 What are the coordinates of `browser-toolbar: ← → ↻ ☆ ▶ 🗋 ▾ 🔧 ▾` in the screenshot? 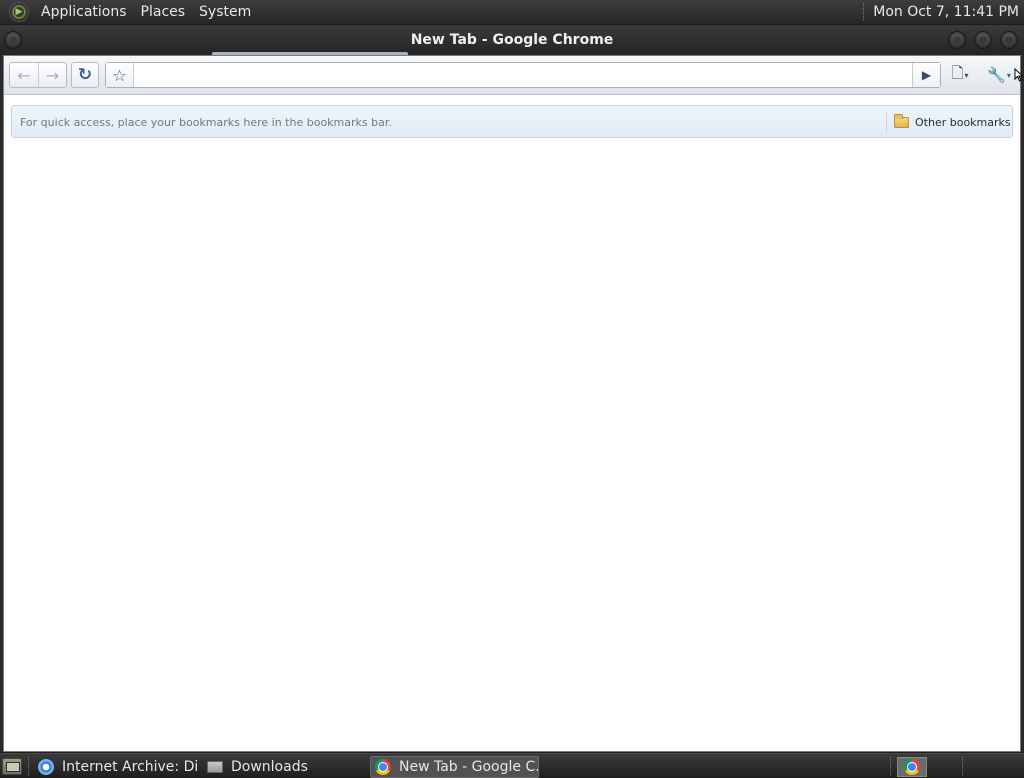 It's located at (514, 75).